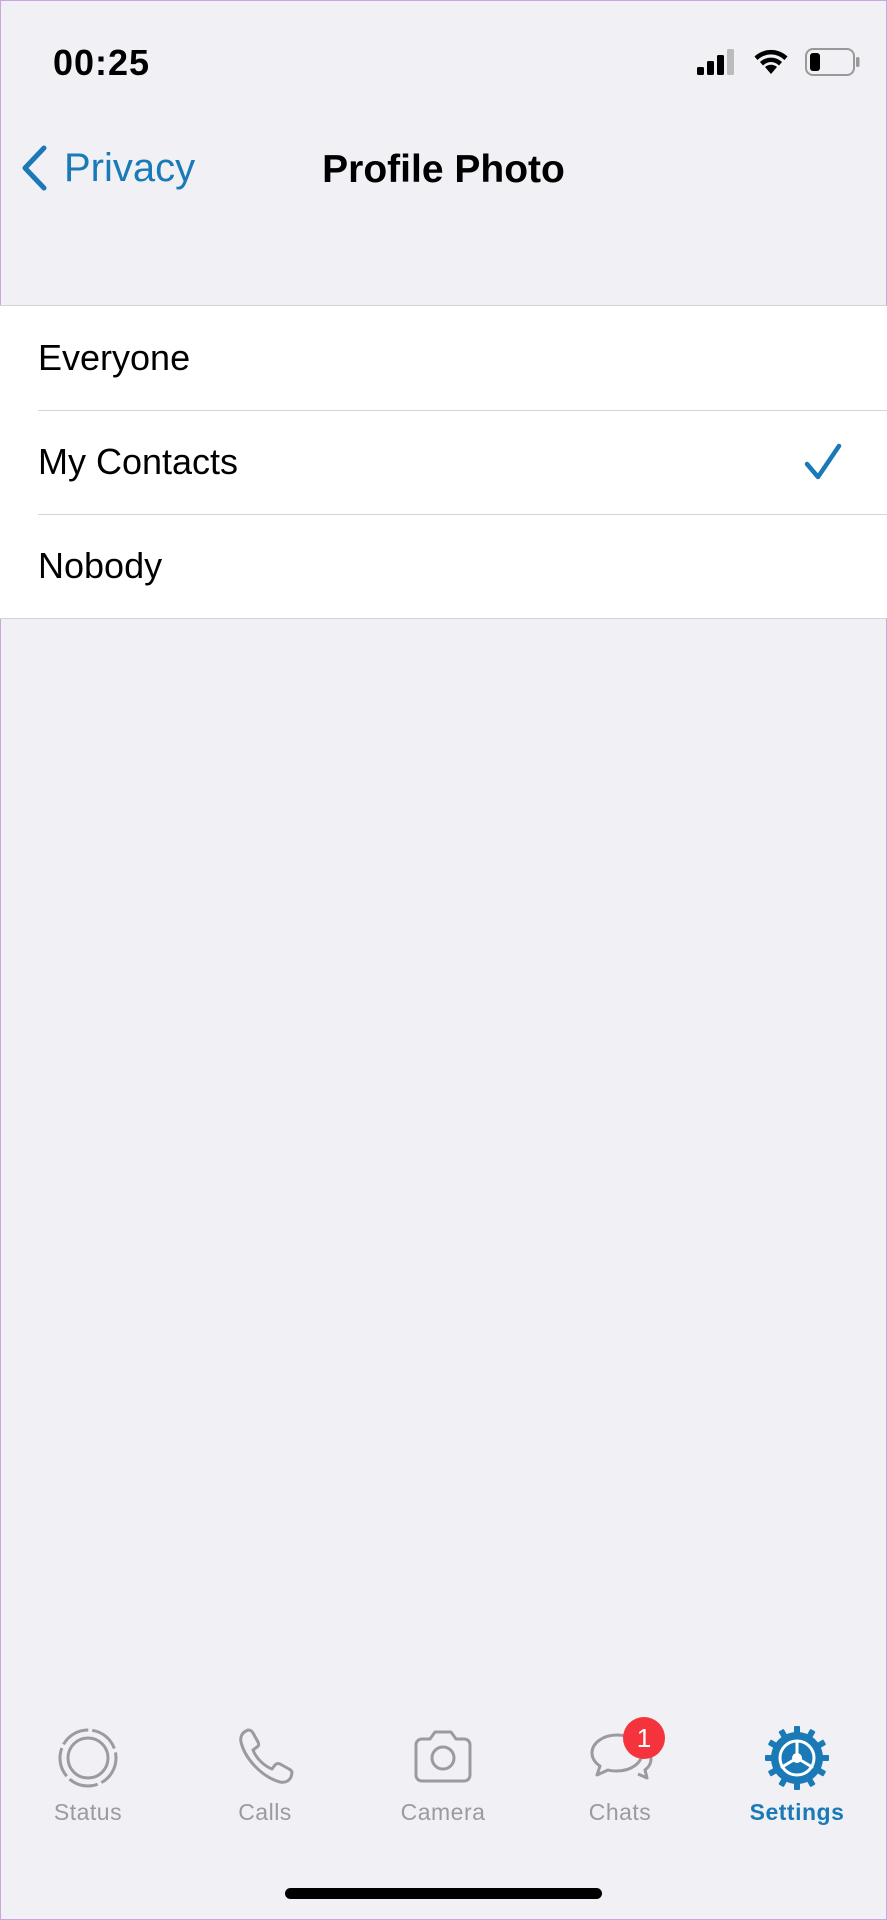 The width and height of the screenshot is (887, 1920). What do you see at coordinates (265, 1812) in the screenshot?
I see `tab-label: Calls` at bounding box center [265, 1812].